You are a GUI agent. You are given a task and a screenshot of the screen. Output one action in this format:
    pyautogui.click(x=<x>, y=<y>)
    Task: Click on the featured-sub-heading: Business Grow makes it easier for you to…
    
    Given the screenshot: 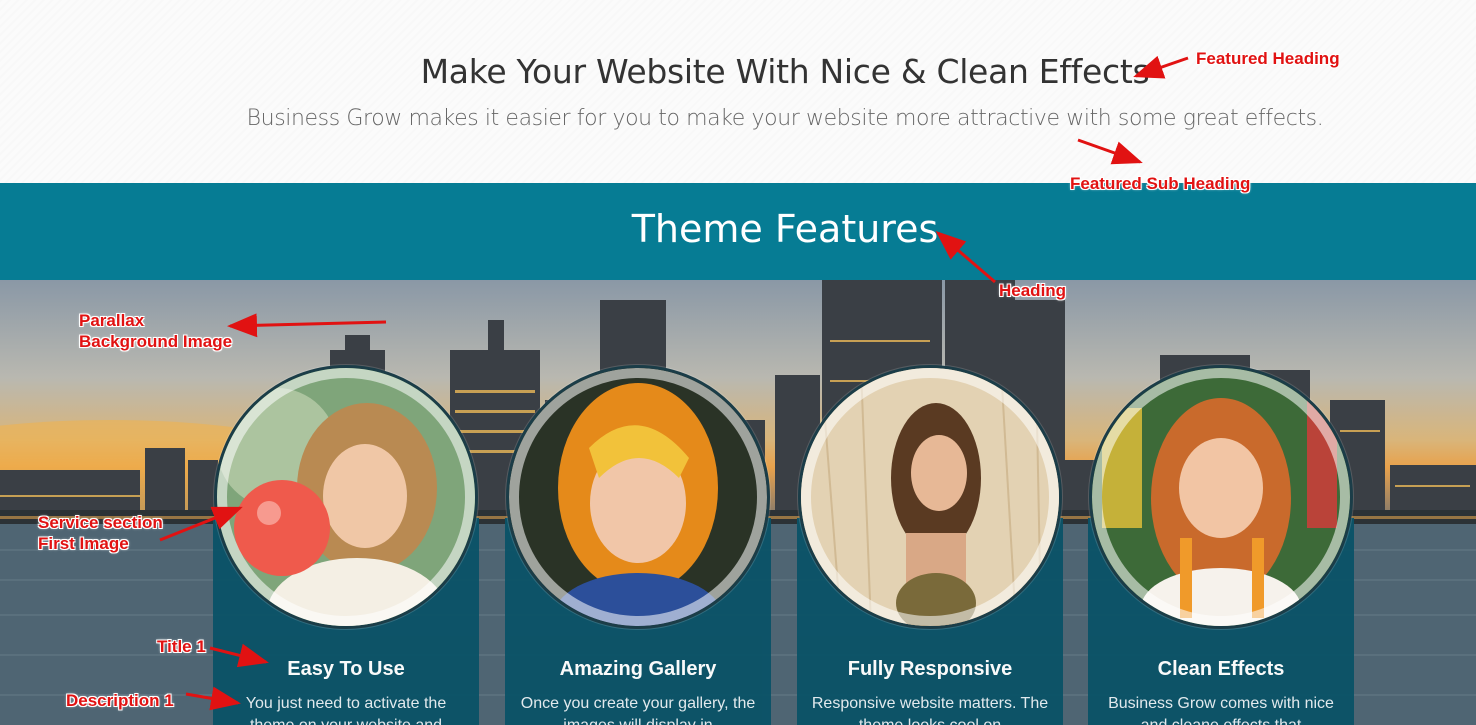 What is the action you would take?
    pyautogui.click(x=785, y=118)
    